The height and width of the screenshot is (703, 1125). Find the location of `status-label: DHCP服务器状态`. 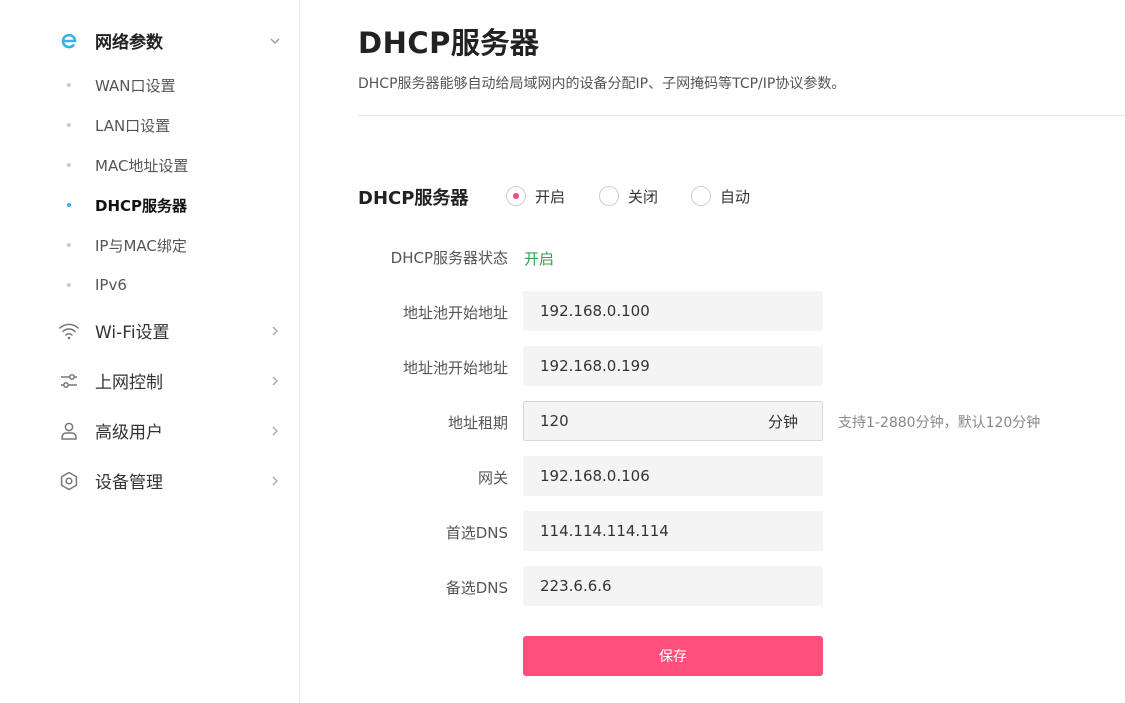

status-label: DHCP服务器状态 is located at coordinates (449, 258).